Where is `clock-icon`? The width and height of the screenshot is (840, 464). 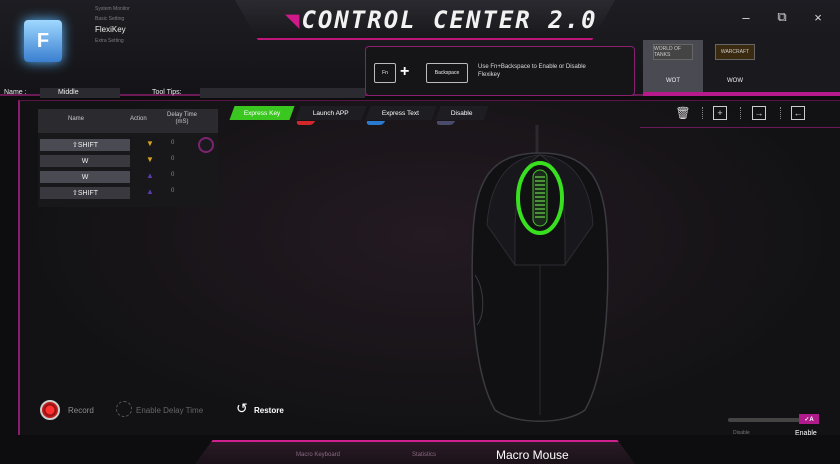
clock-icon is located at coordinates (124, 409).